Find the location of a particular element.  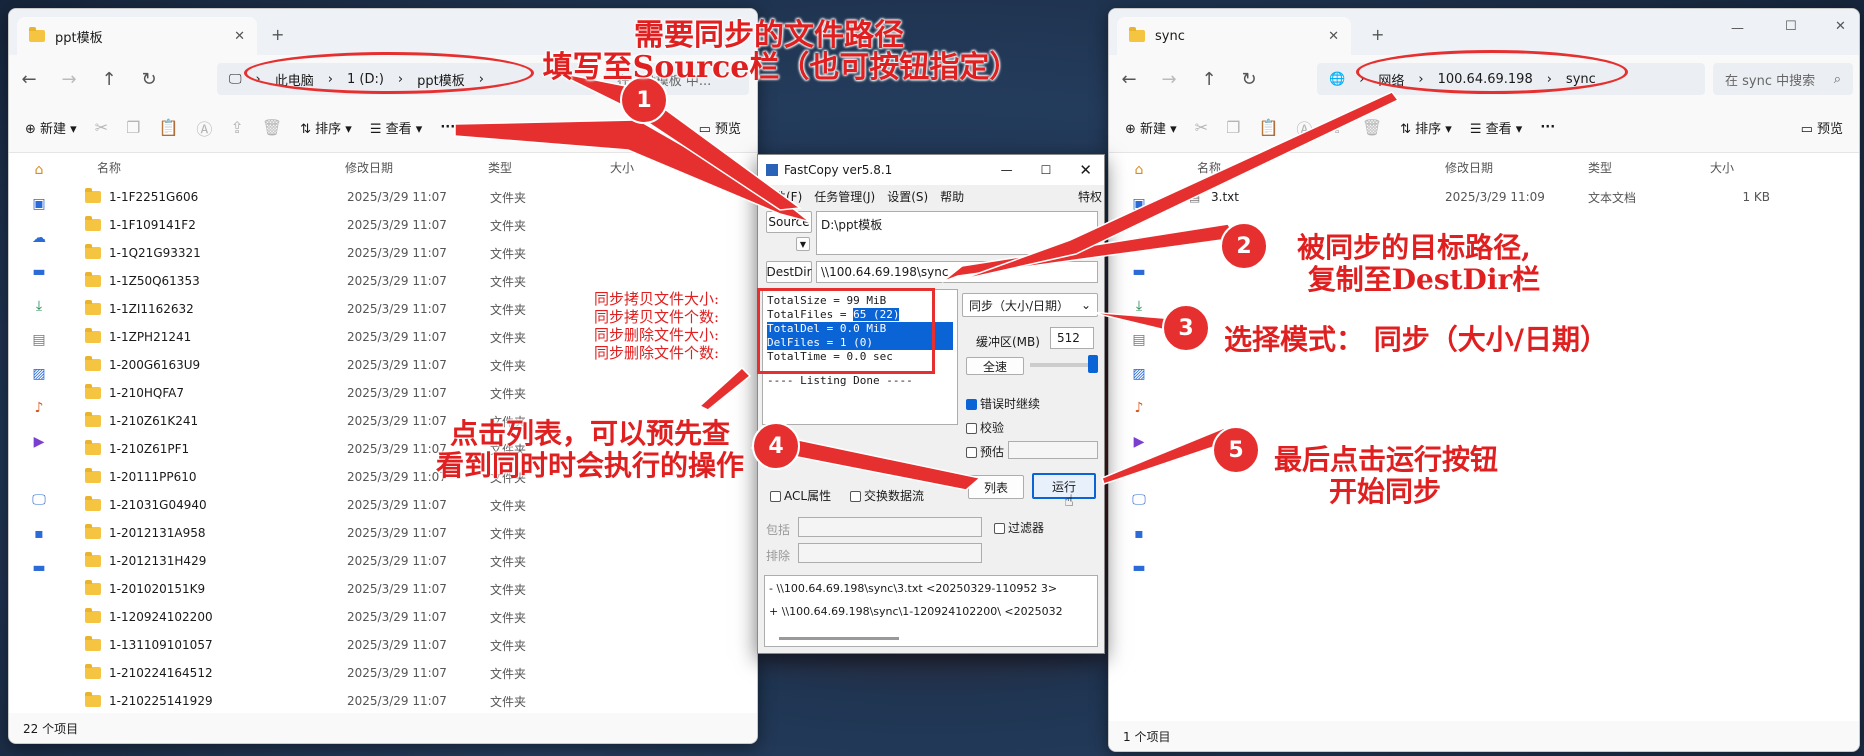

file-row: 1-2012131A958 2025/3/29 11:07 文件夹 is located at coordinates (415, 533).